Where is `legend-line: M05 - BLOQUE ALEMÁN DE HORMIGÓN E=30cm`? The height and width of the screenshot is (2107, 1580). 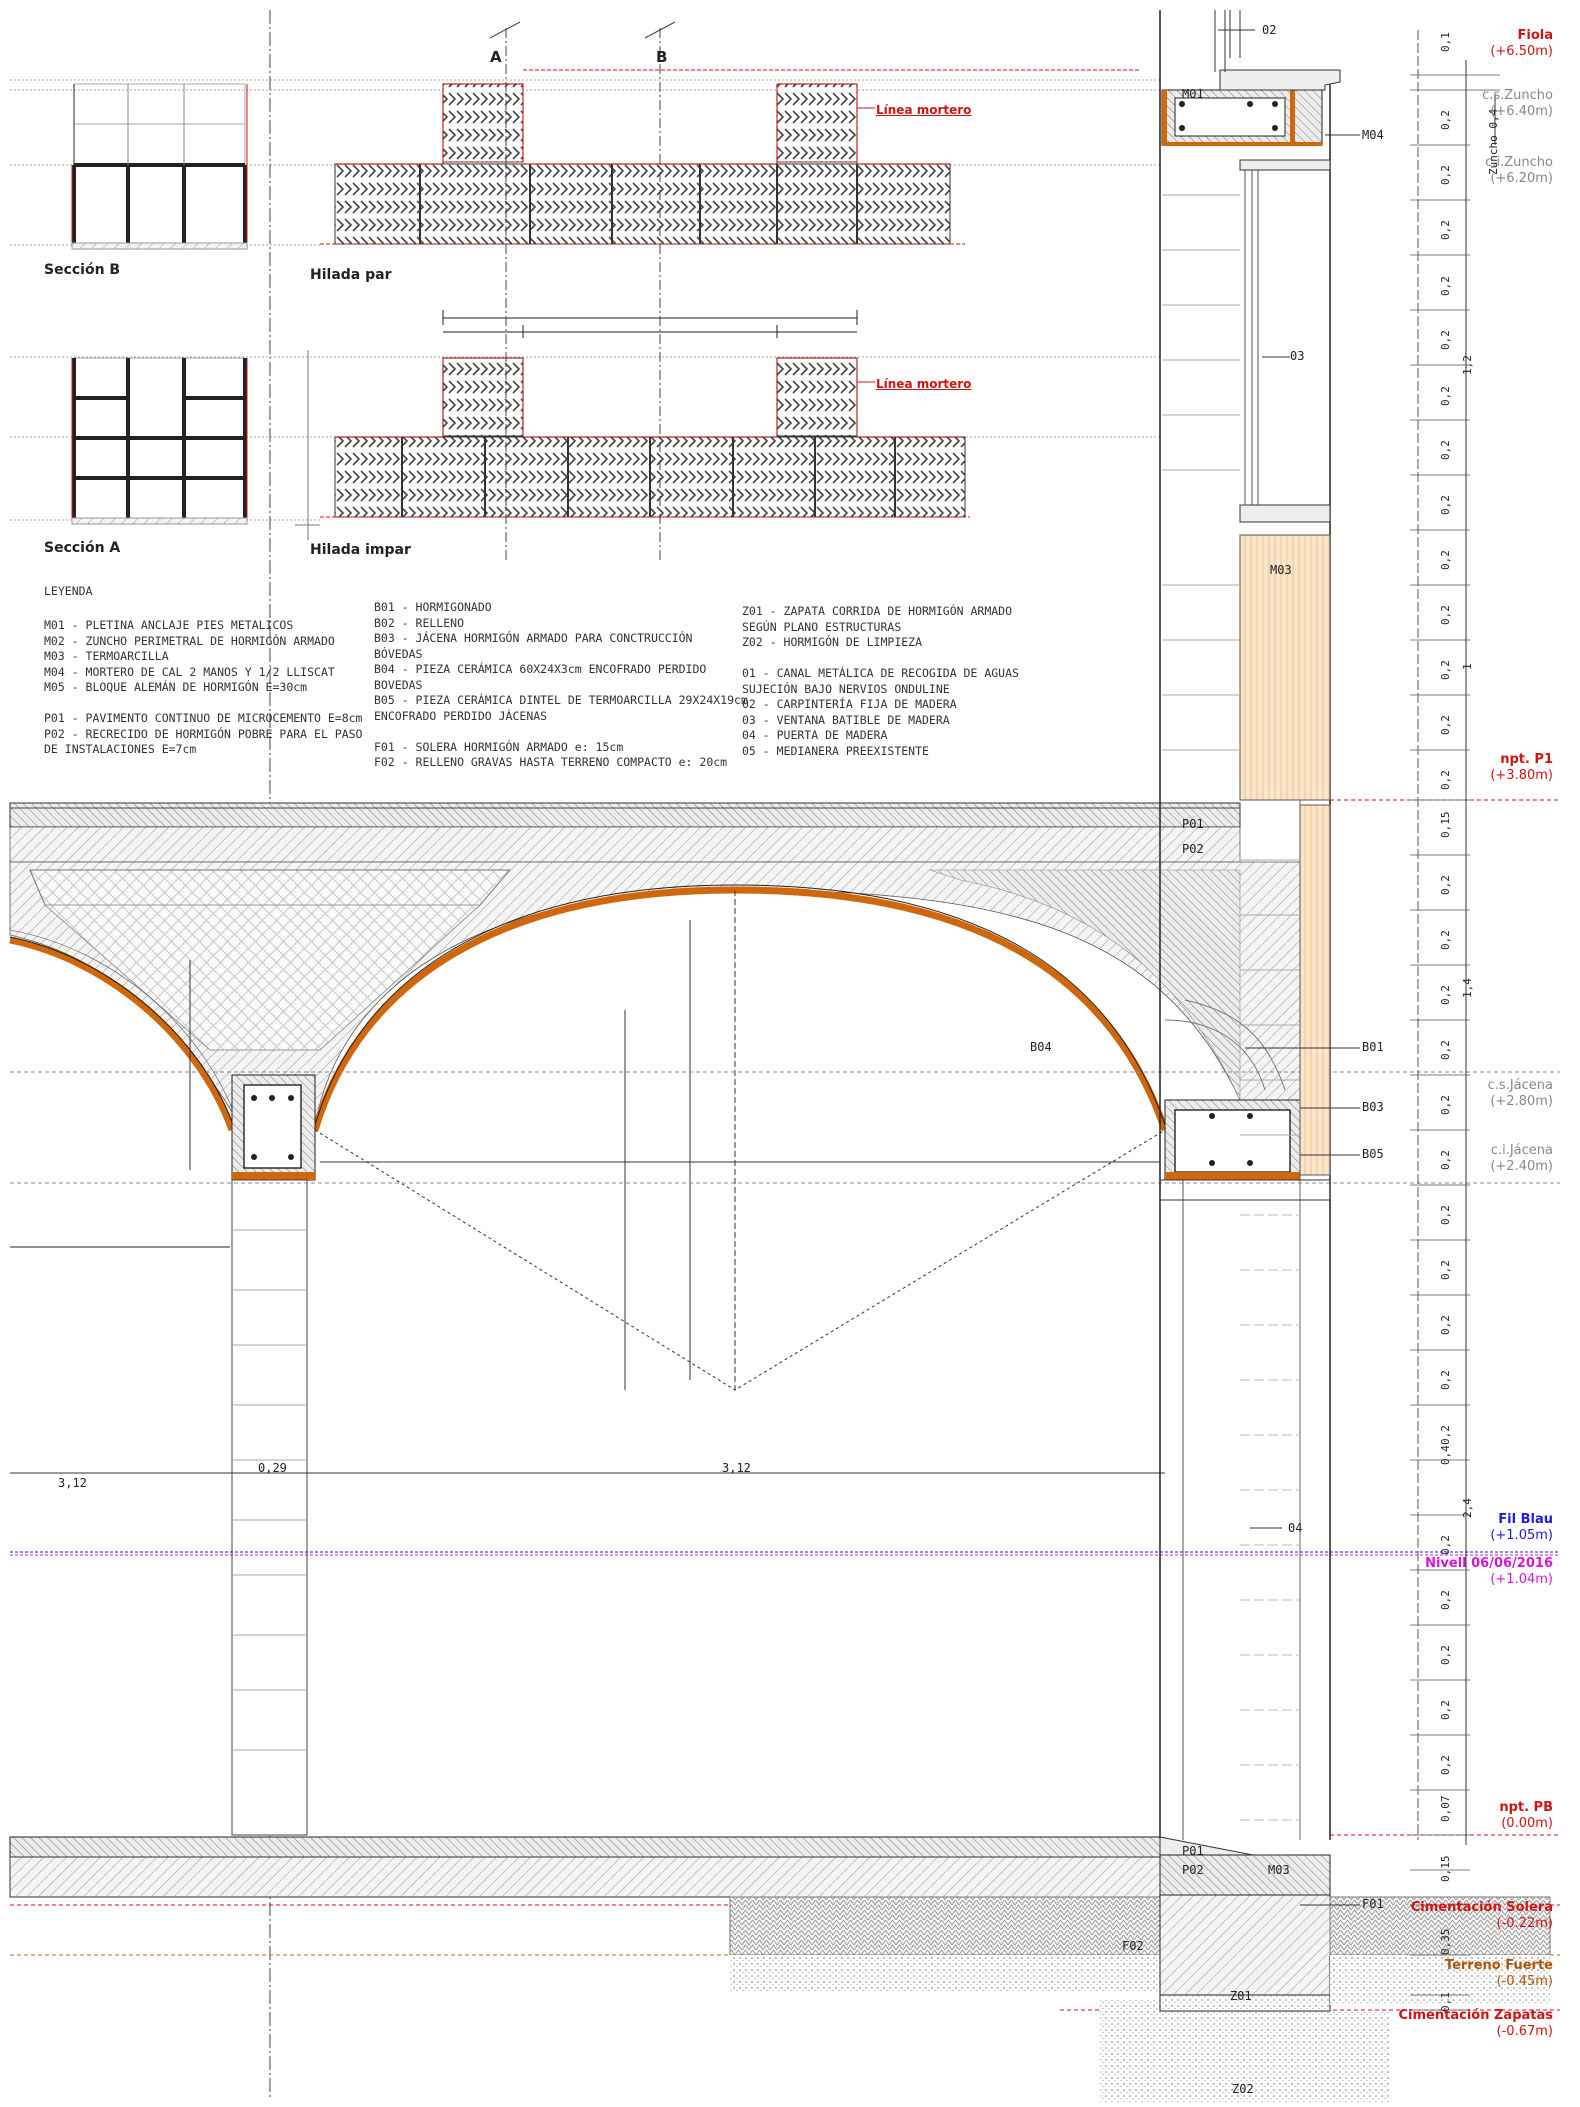
legend-line: M05 - BLOQUE ALEMÁN DE HORMIGÓN E=30cm is located at coordinates (176, 687).